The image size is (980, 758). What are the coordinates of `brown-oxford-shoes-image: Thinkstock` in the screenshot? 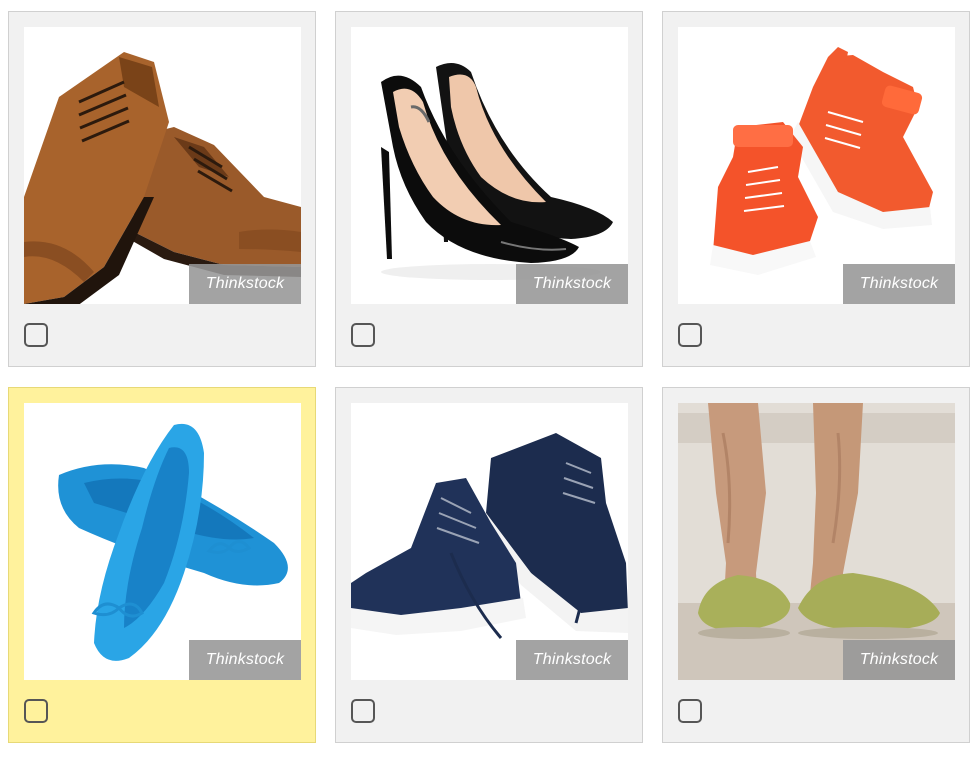 It's located at (162, 165).